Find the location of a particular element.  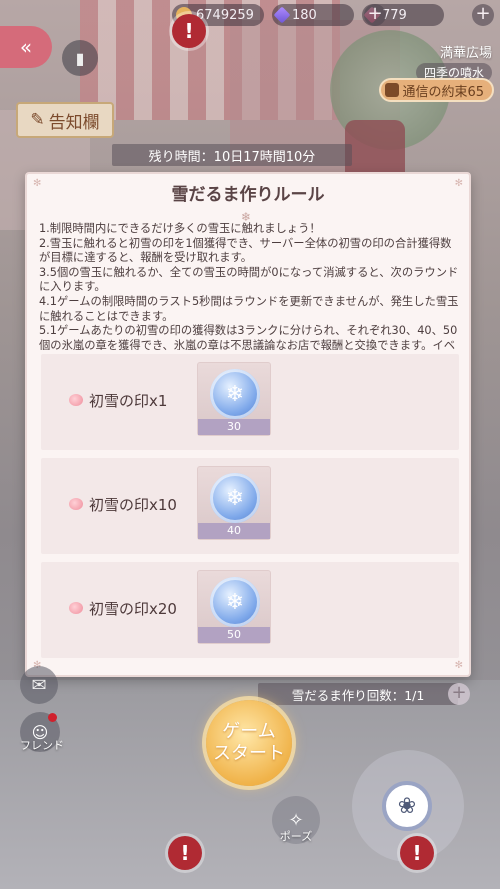

play-count: 雪だるま作り回数：1/1 is located at coordinates (358, 694).